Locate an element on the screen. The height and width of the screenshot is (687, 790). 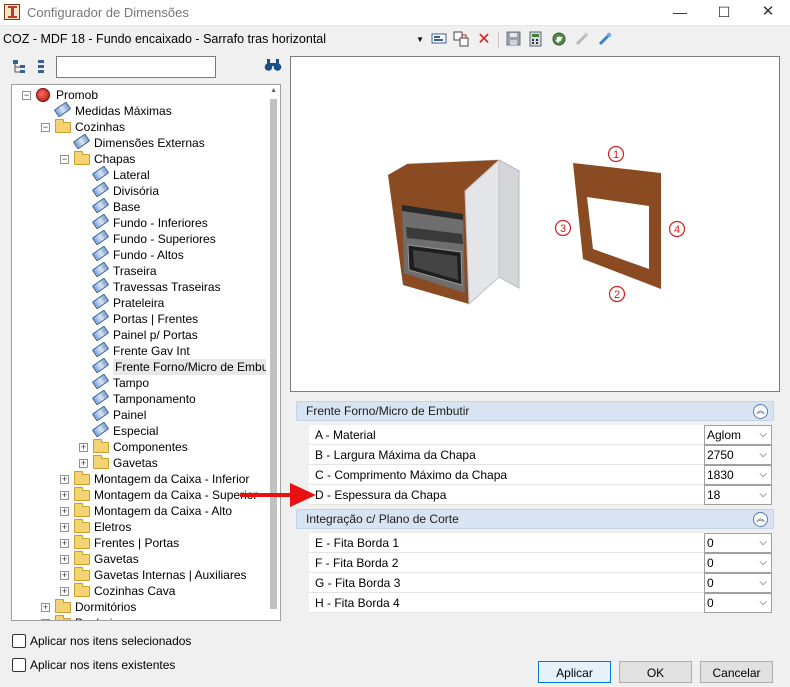
marker-label: 2 is located at coordinates (617, 295).